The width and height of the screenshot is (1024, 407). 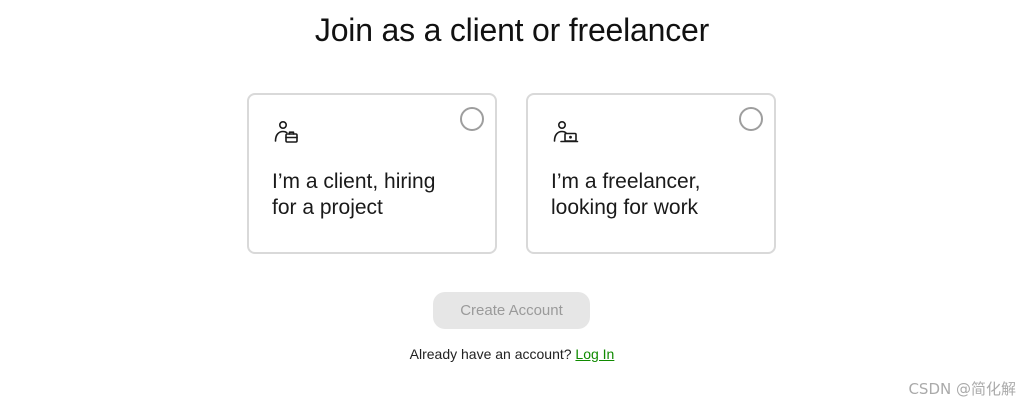 What do you see at coordinates (626, 181) in the screenshot?
I see `freelancer-option-label-line1: I’m a freelancer,` at bounding box center [626, 181].